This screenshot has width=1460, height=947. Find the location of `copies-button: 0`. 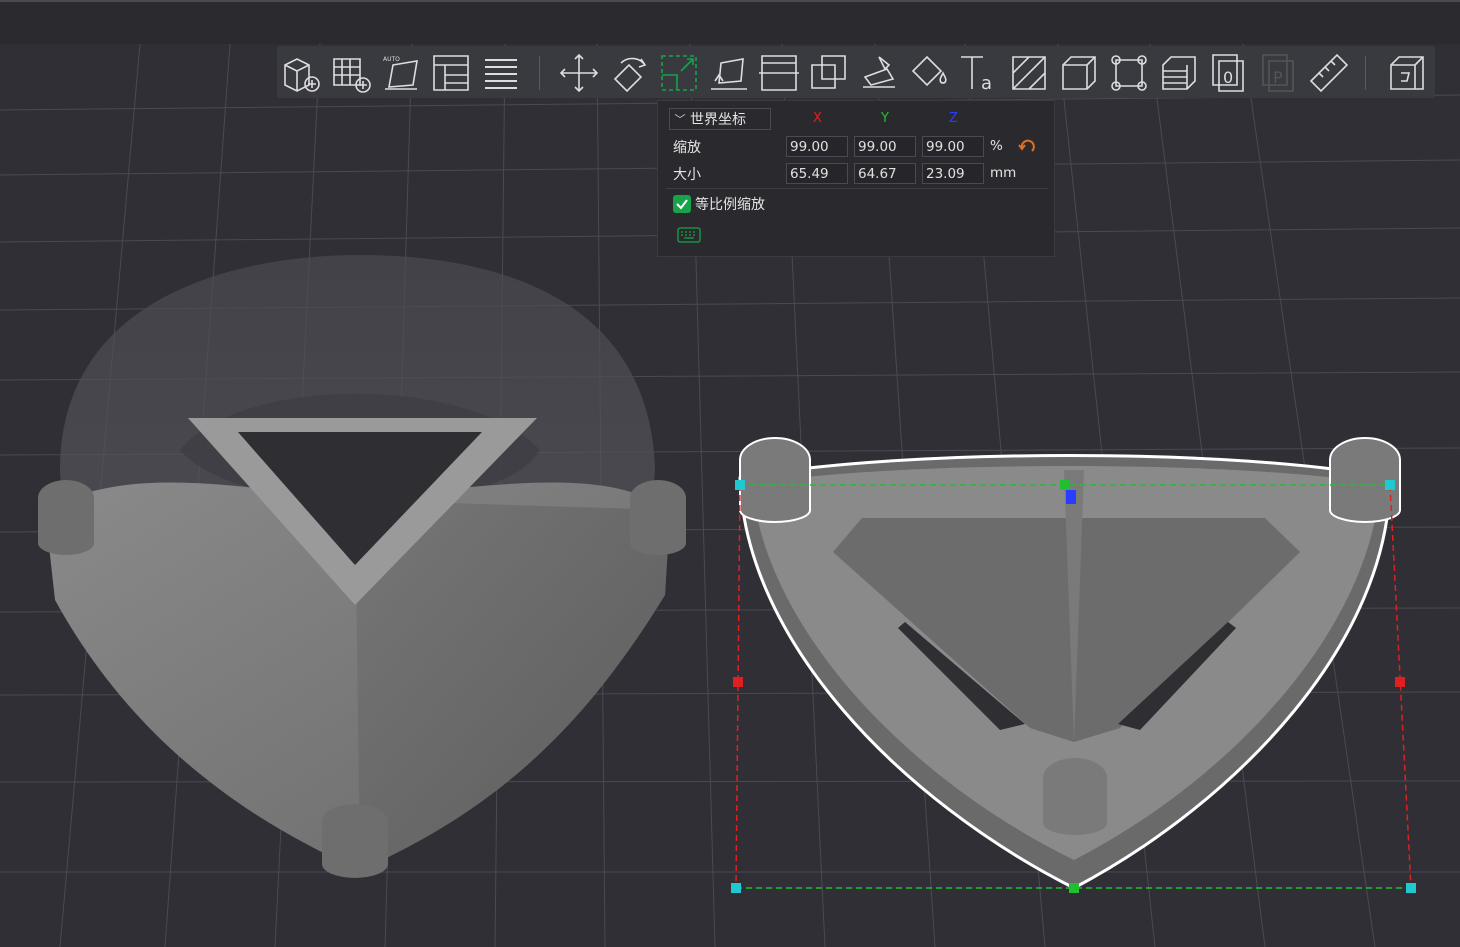

copies-button: 0 is located at coordinates (1229, 73).